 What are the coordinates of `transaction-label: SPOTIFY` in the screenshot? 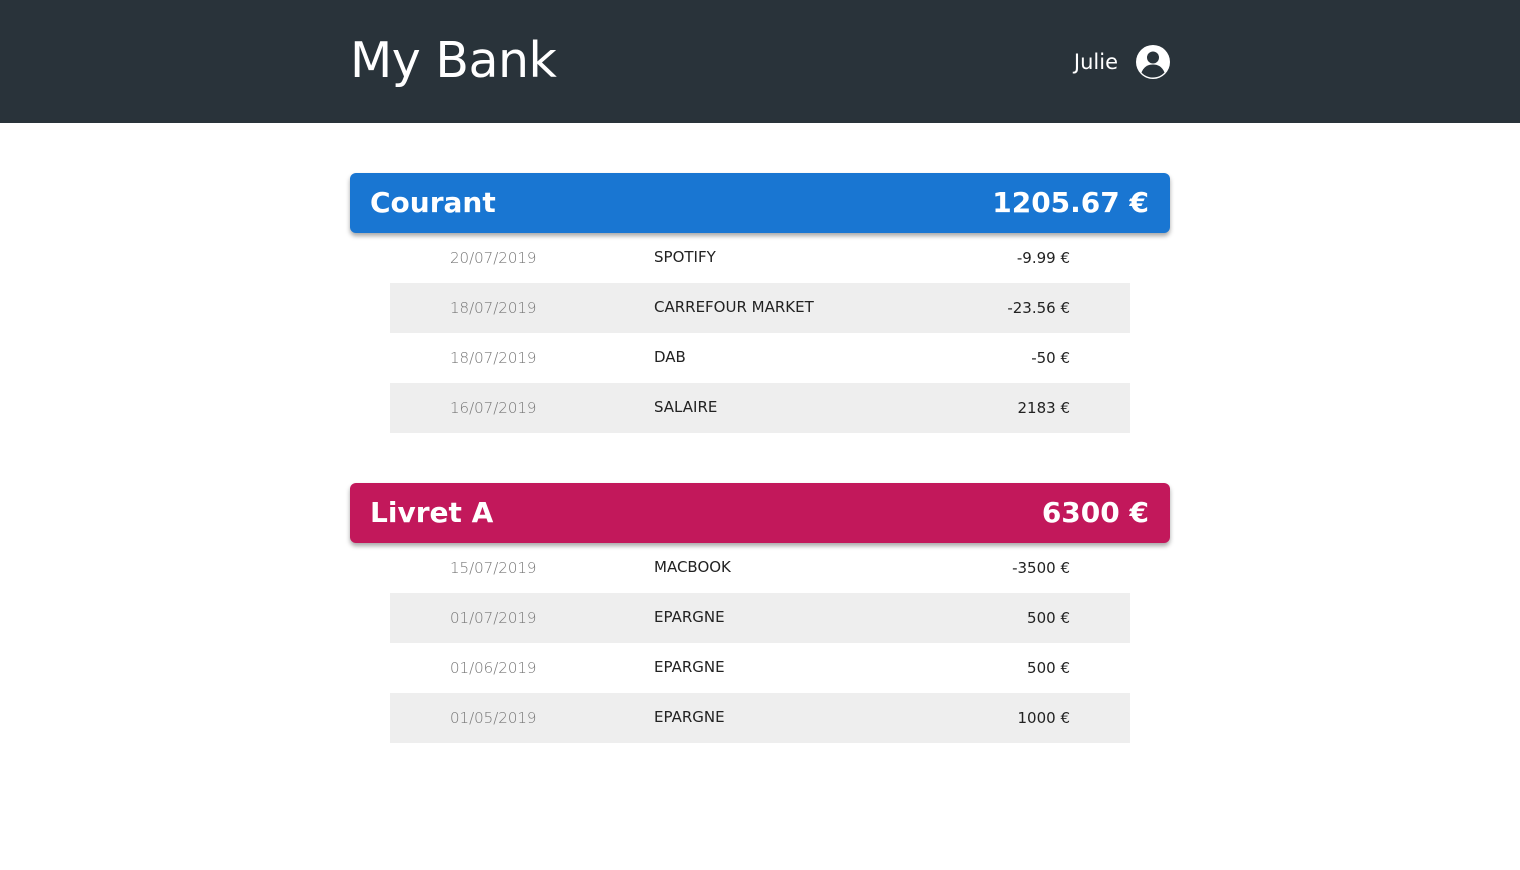 It's located at (685, 257).